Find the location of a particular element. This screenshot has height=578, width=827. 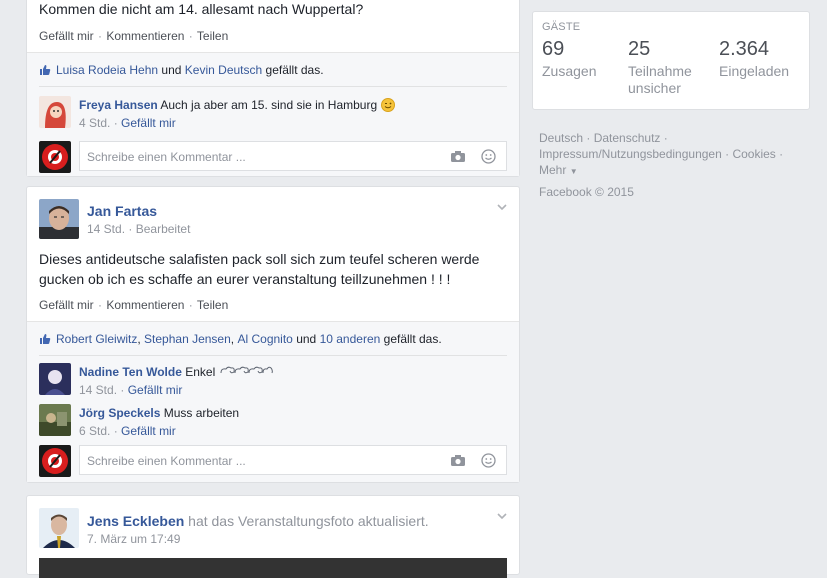

liker-link: Kevin Deutsch is located at coordinates (223, 70).